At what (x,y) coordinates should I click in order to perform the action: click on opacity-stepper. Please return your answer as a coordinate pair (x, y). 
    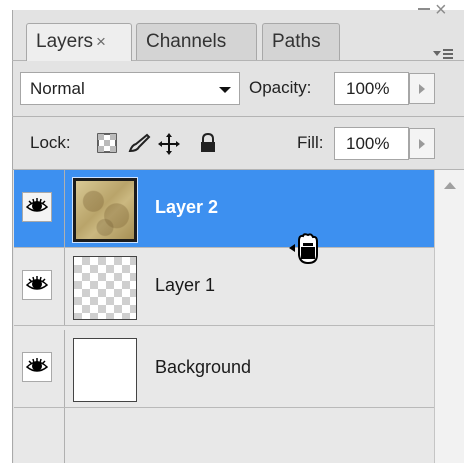
    Looking at the image, I should click on (422, 88).